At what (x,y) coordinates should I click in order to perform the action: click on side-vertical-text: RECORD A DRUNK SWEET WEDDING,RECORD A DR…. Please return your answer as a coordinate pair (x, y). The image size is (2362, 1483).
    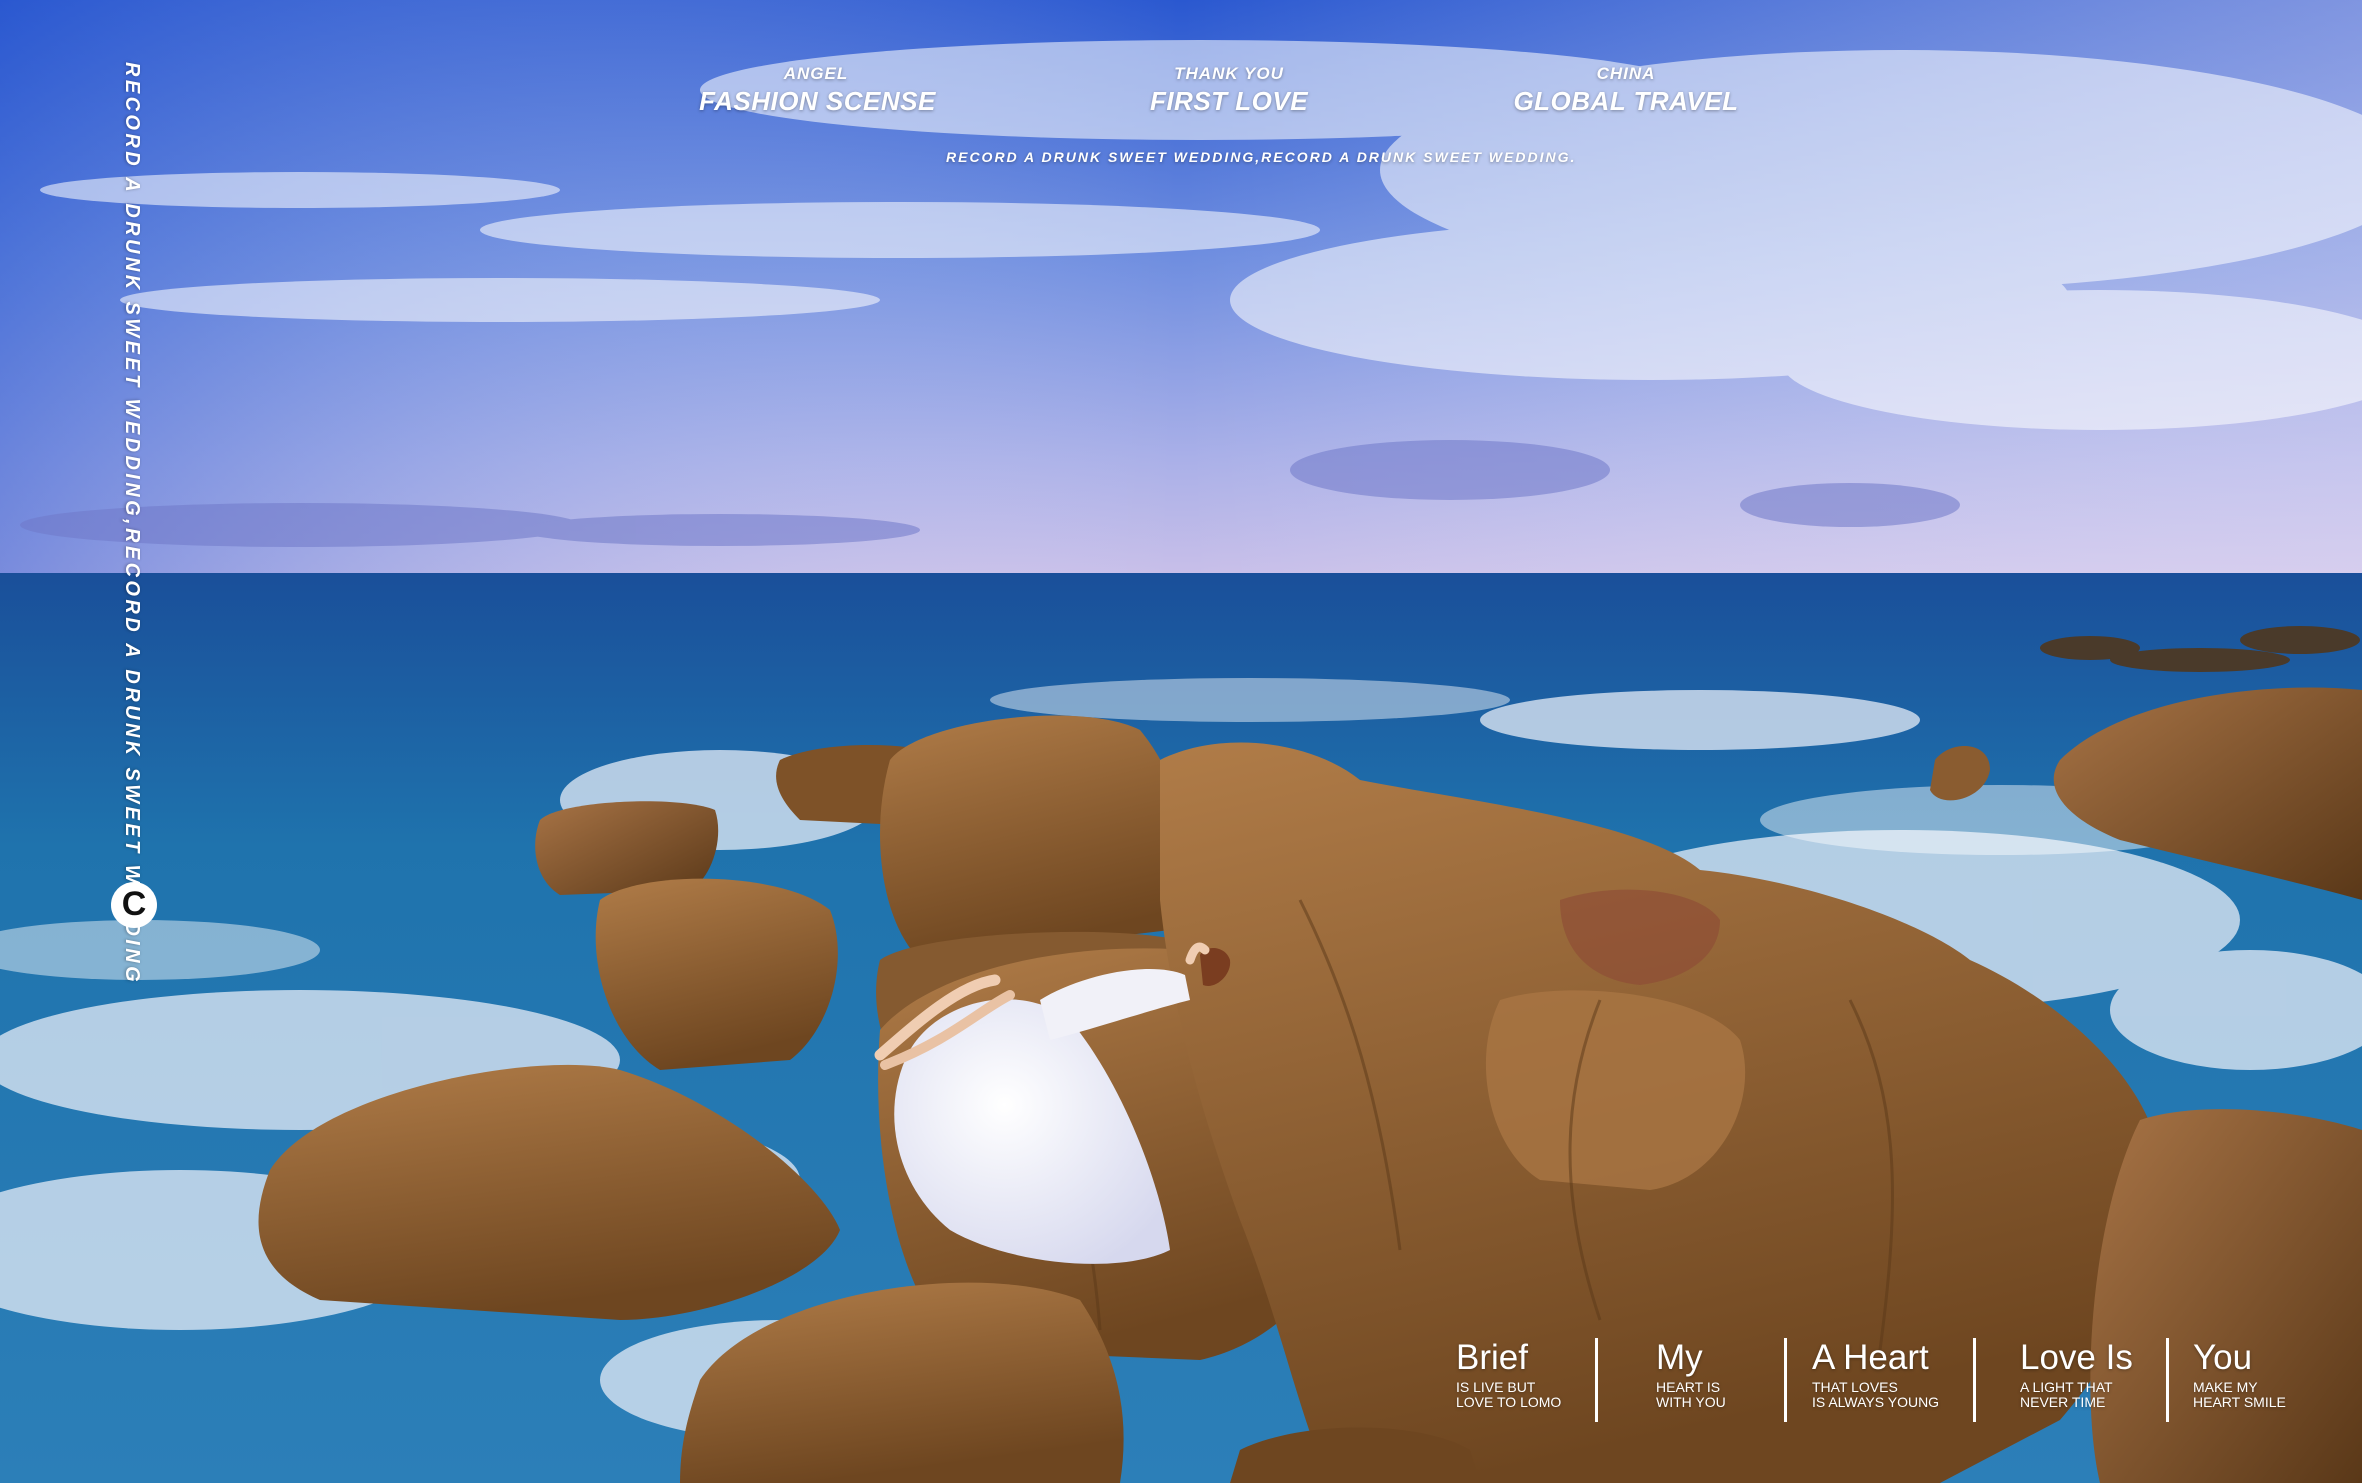
    Looking at the image, I should click on (132, 524).